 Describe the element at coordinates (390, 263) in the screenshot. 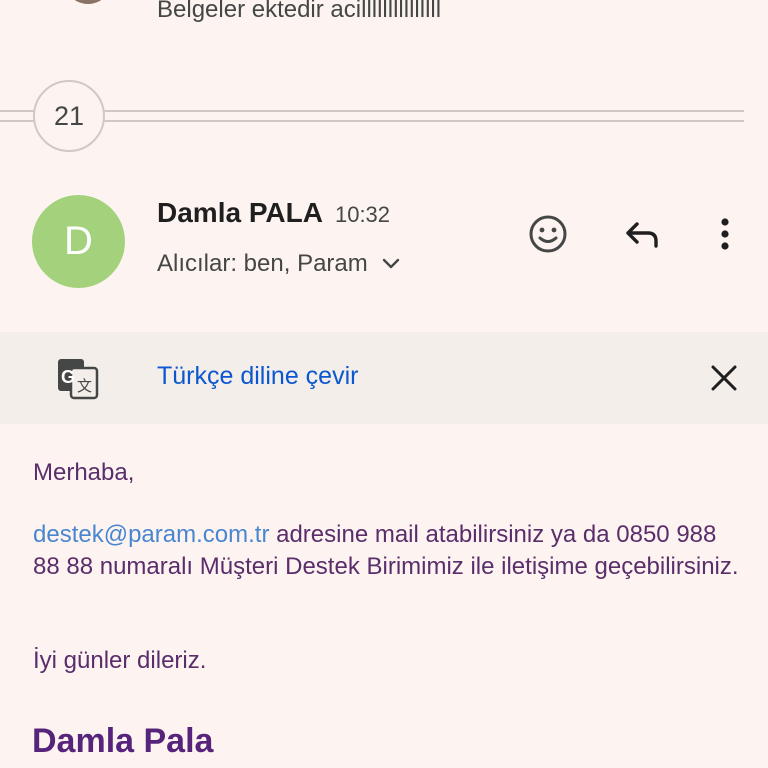

I see `chevron-down-icon` at that location.